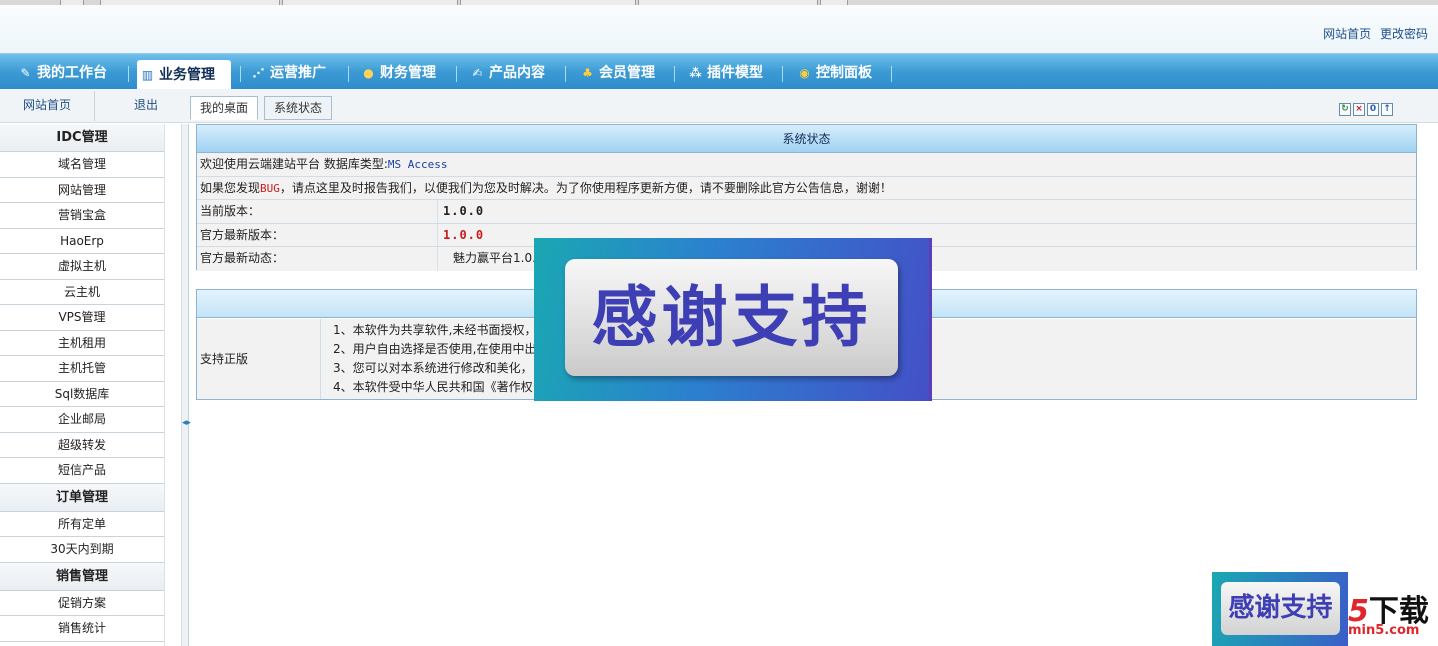 This screenshot has width=1438, height=646. I want to click on collapse-arrow-icon: ◂▸, so click(186, 423).